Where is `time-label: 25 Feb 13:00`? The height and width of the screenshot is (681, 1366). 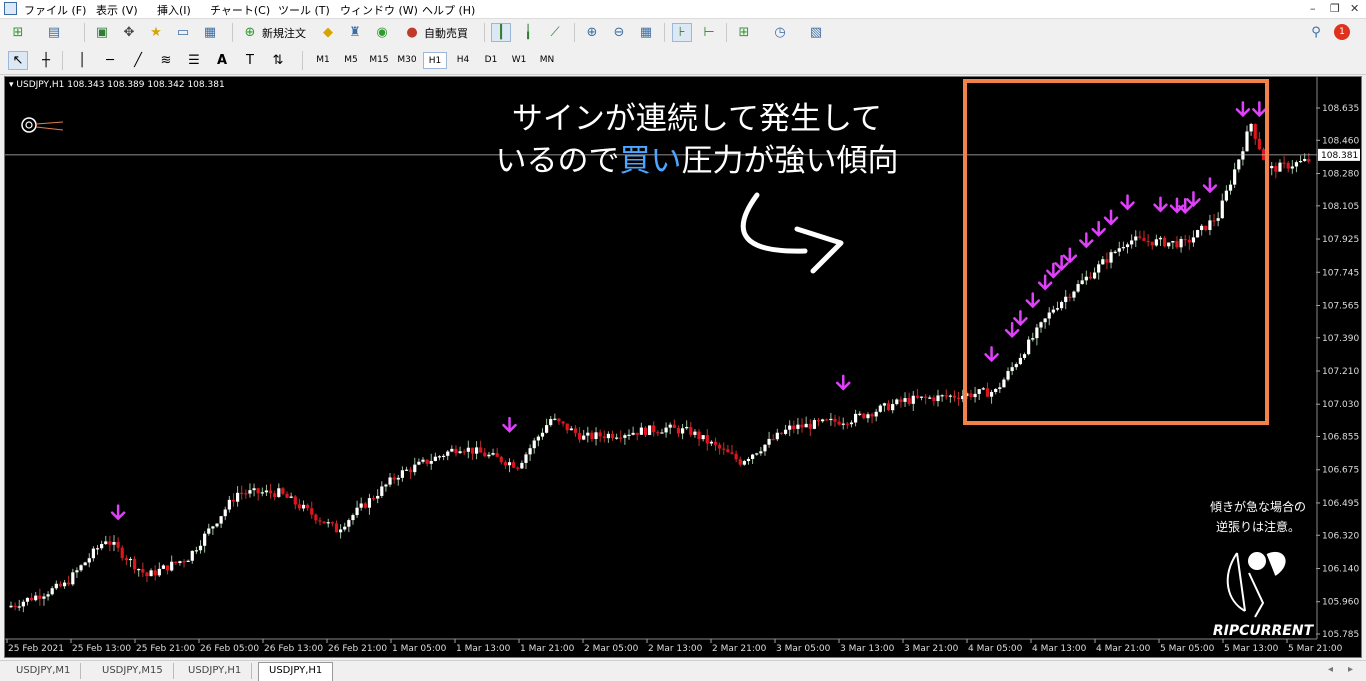
time-label: 25 Feb 13:00 is located at coordinates (101, 649).